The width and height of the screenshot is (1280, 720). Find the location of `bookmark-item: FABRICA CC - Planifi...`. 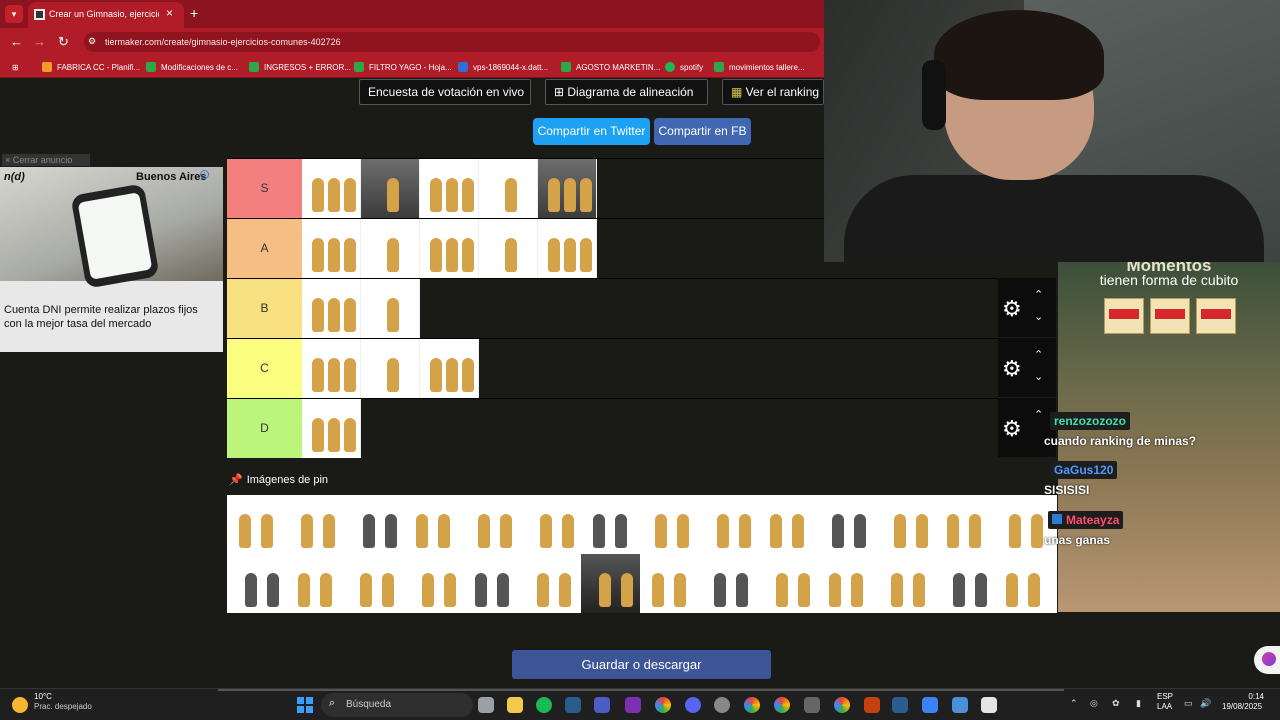

bookmark-item: FABRICA CC - Planifi... is located at coordinates (91, 67).